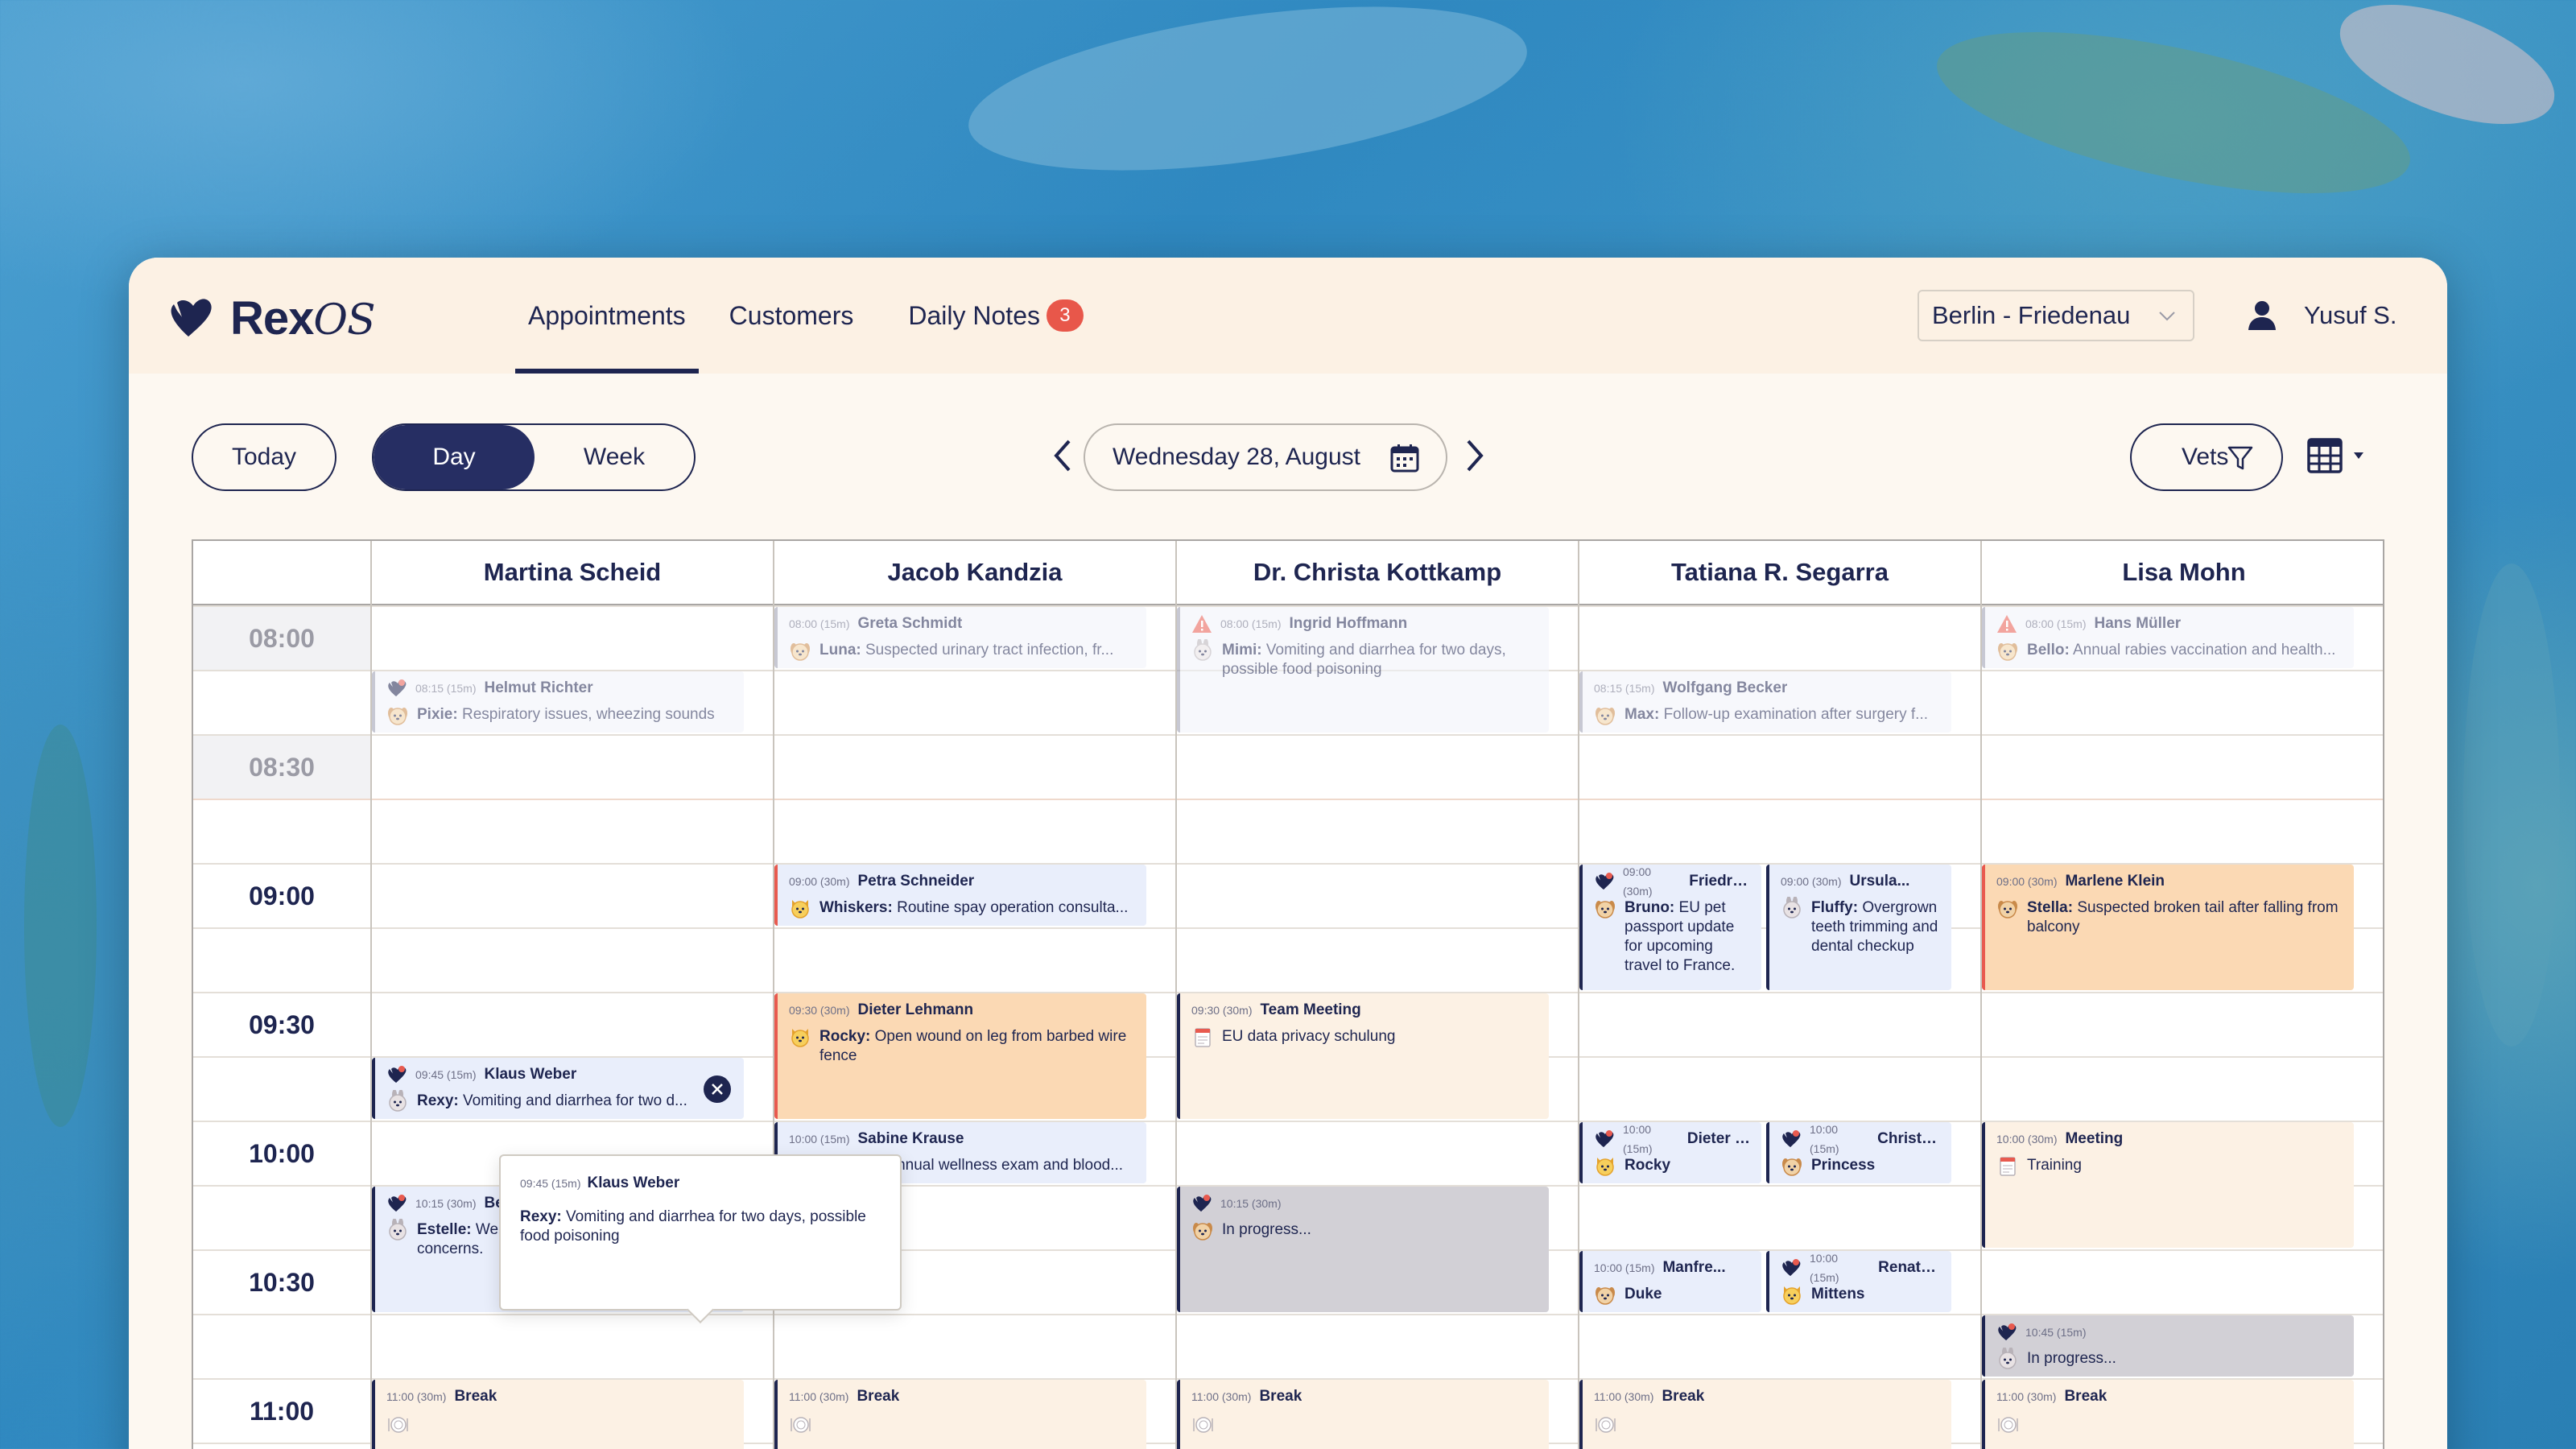  Describe the element at coordinates (2170, 882) in the screenshot. I see `appointment-meta: 09:00 (30m) Marlene Klein` at that location.